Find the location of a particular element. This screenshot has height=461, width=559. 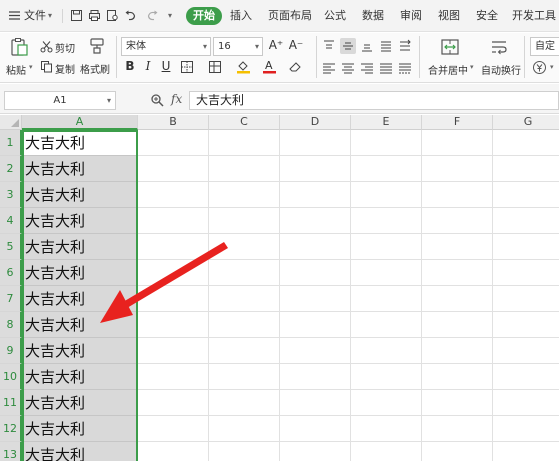

cell-d4 is located at coordinates (315, 221).